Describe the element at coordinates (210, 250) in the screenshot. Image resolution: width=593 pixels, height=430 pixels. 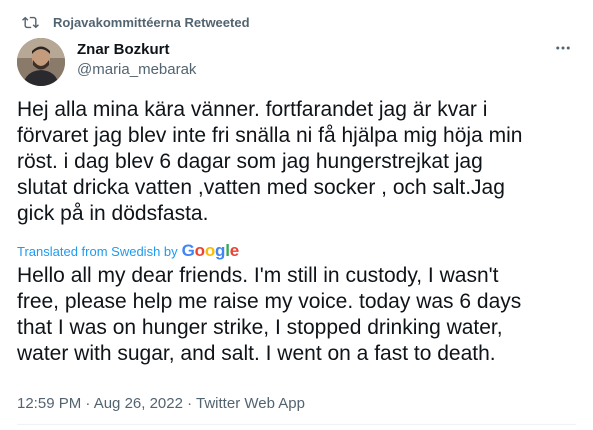
I see `google-logo: Google` at that location.